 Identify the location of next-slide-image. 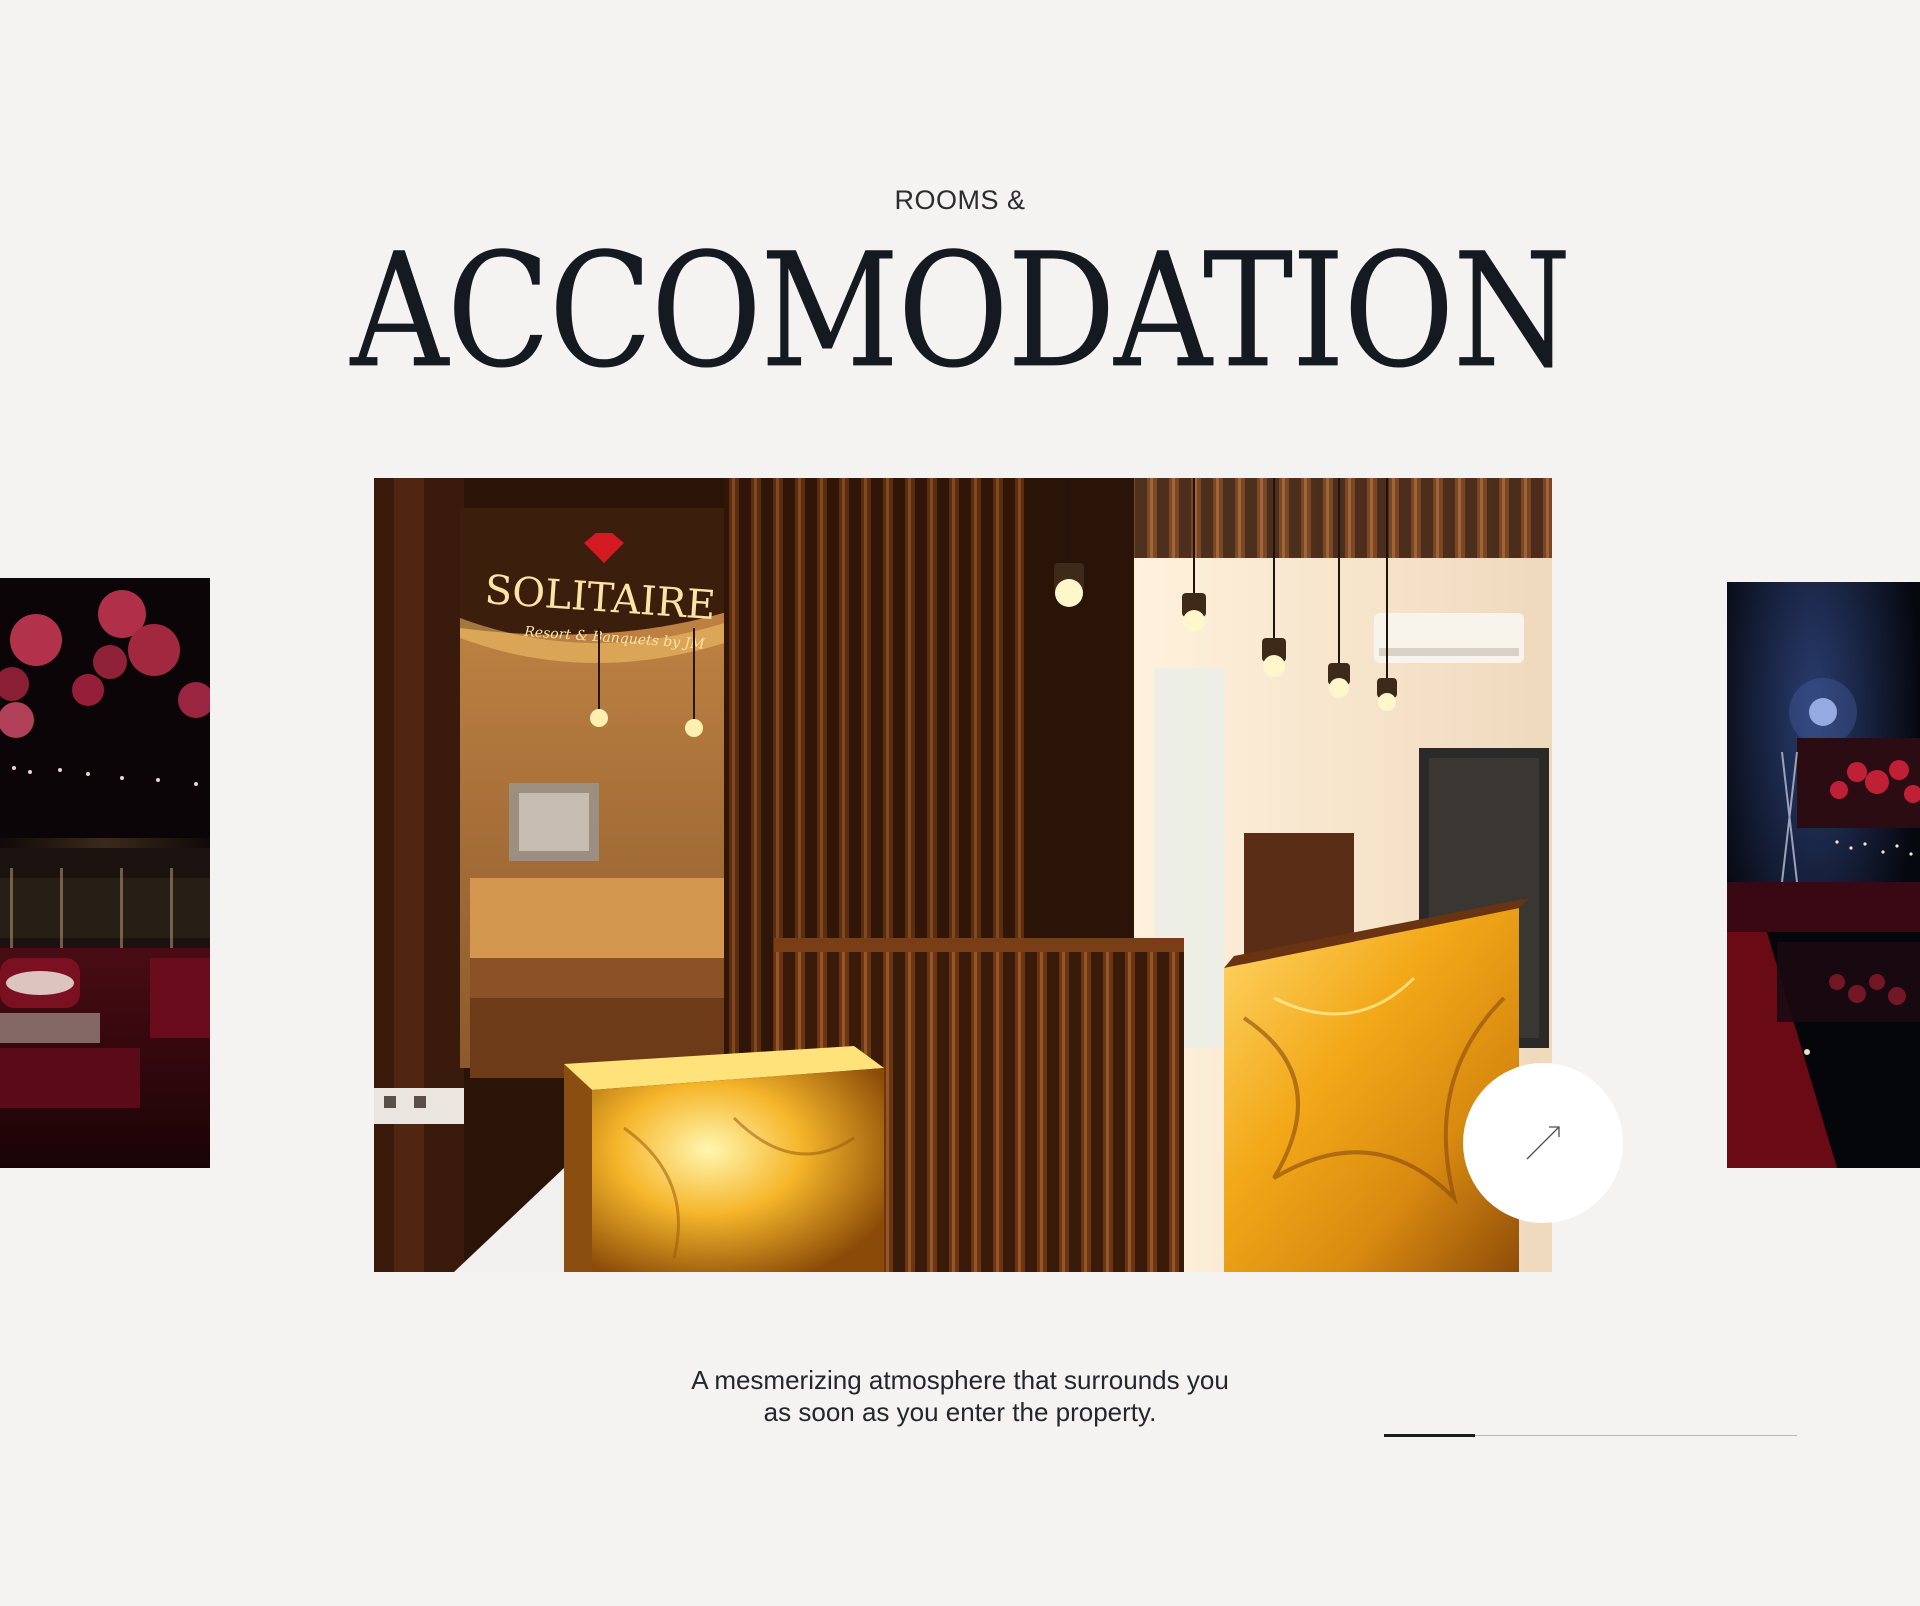
(1823, 875).